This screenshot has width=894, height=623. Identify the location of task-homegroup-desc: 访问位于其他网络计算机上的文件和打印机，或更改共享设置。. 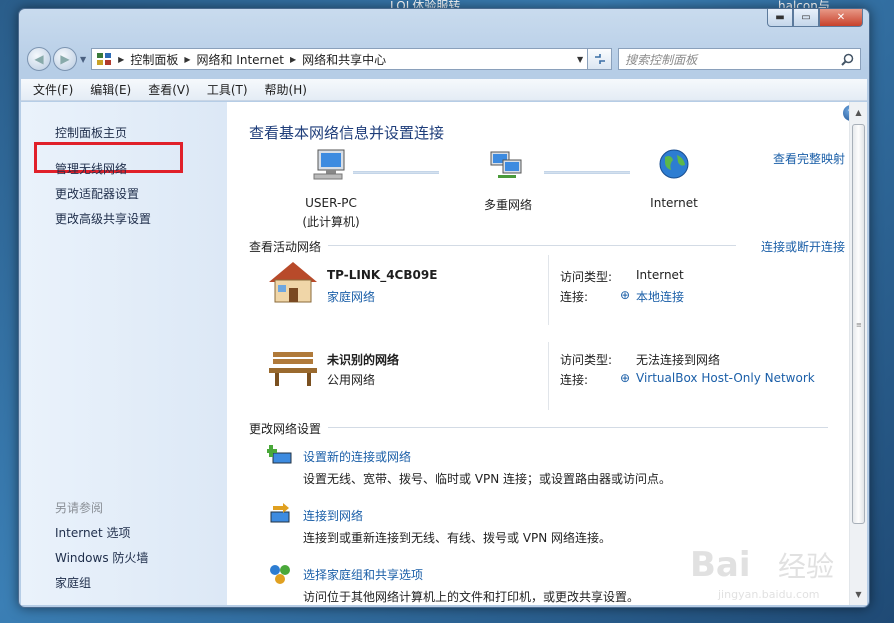
(471, 597).